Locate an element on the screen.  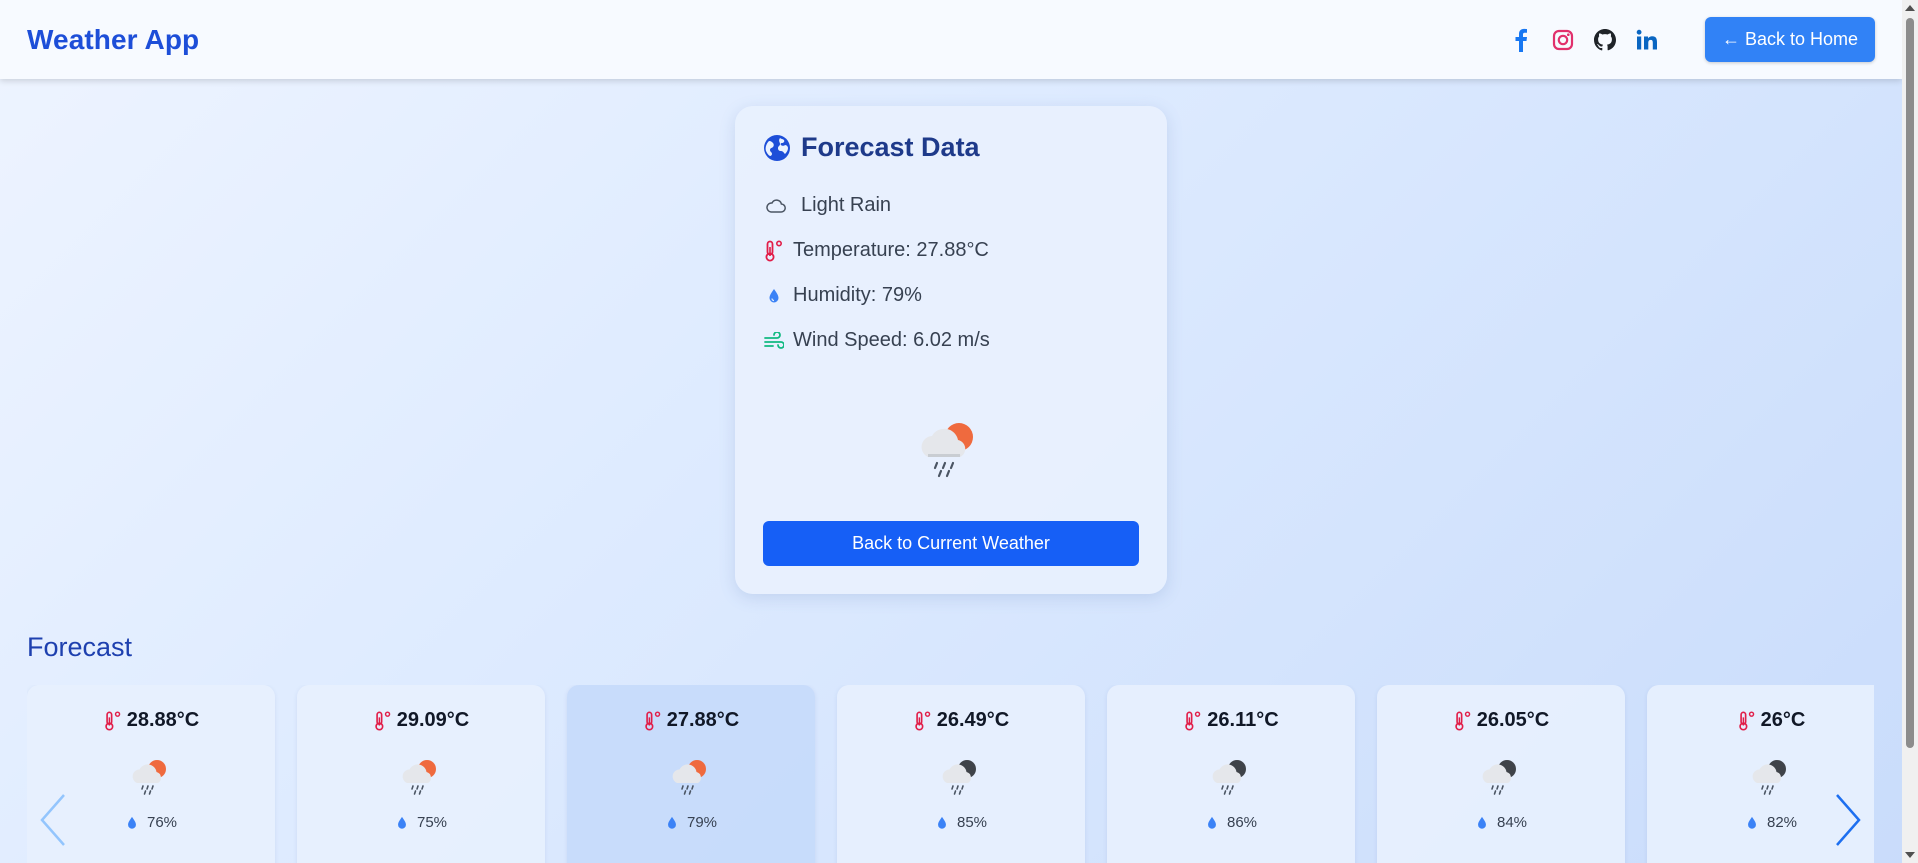
scroll-up-arrow is located at coordinates (1910, 8).